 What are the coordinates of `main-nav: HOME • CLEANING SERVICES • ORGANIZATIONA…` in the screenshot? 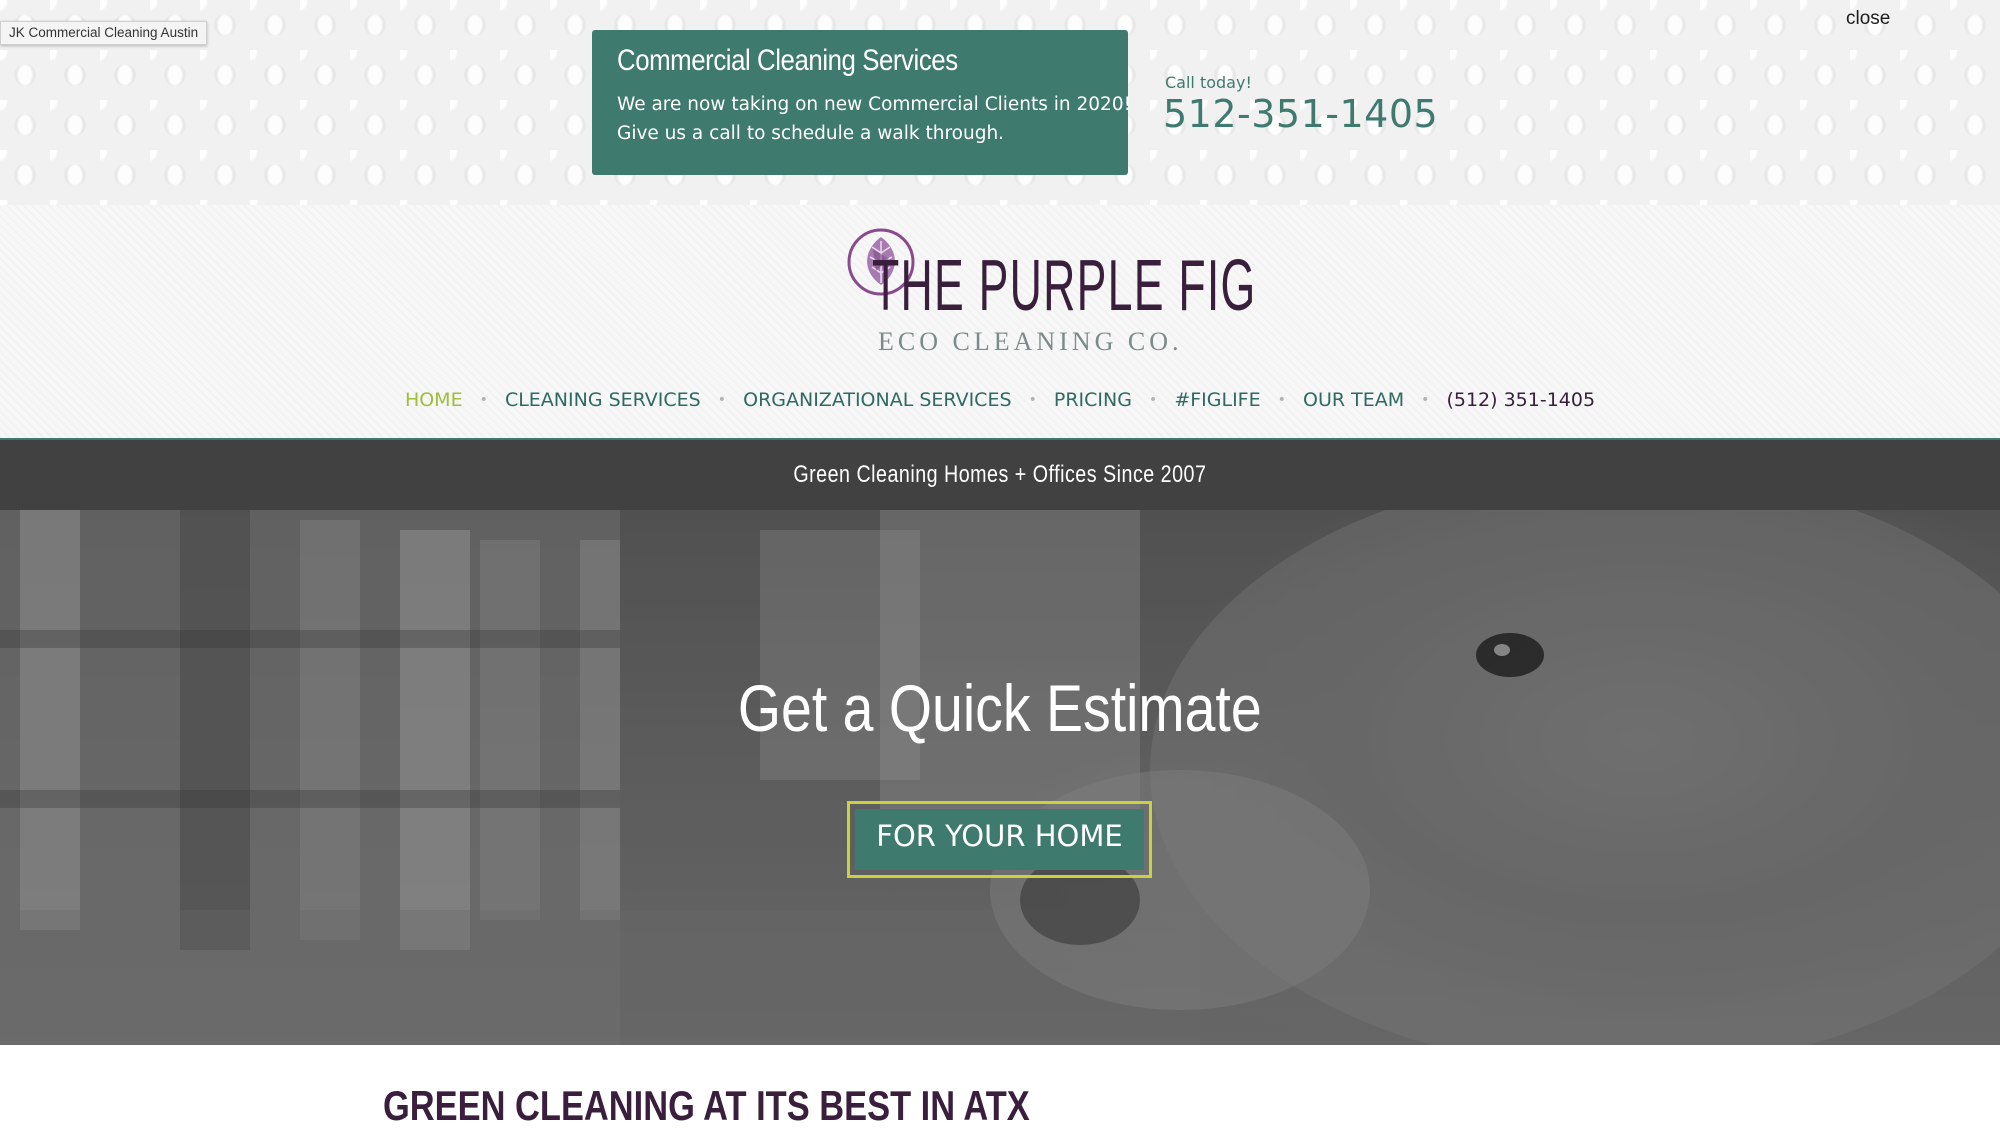 It's located at (1000, 400).